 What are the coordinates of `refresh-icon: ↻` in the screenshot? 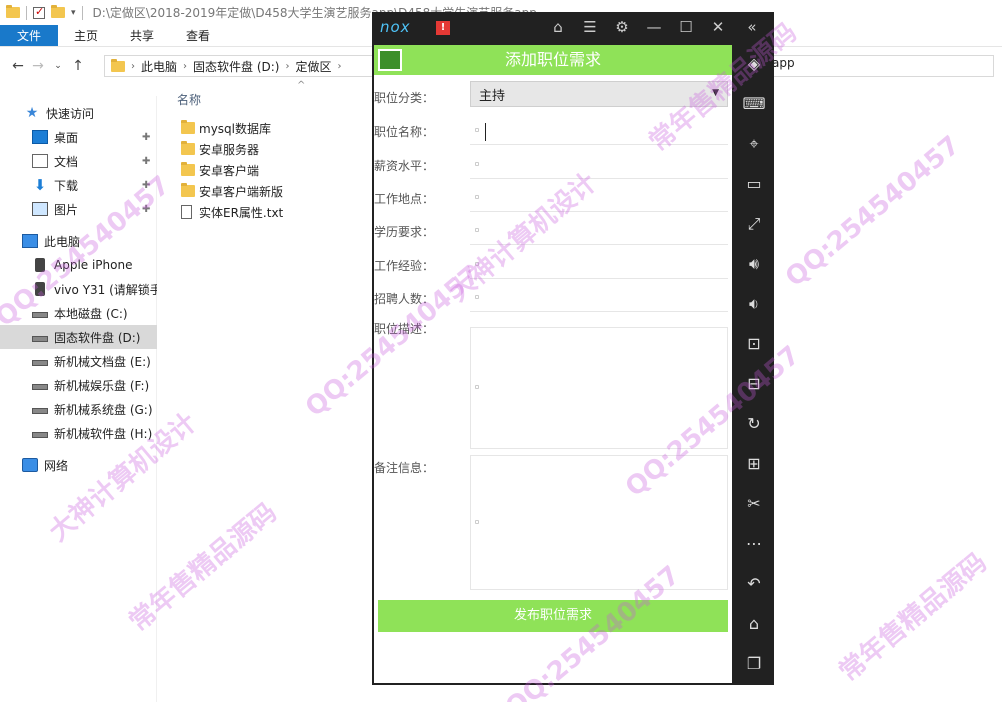 It's located at (754, 424).